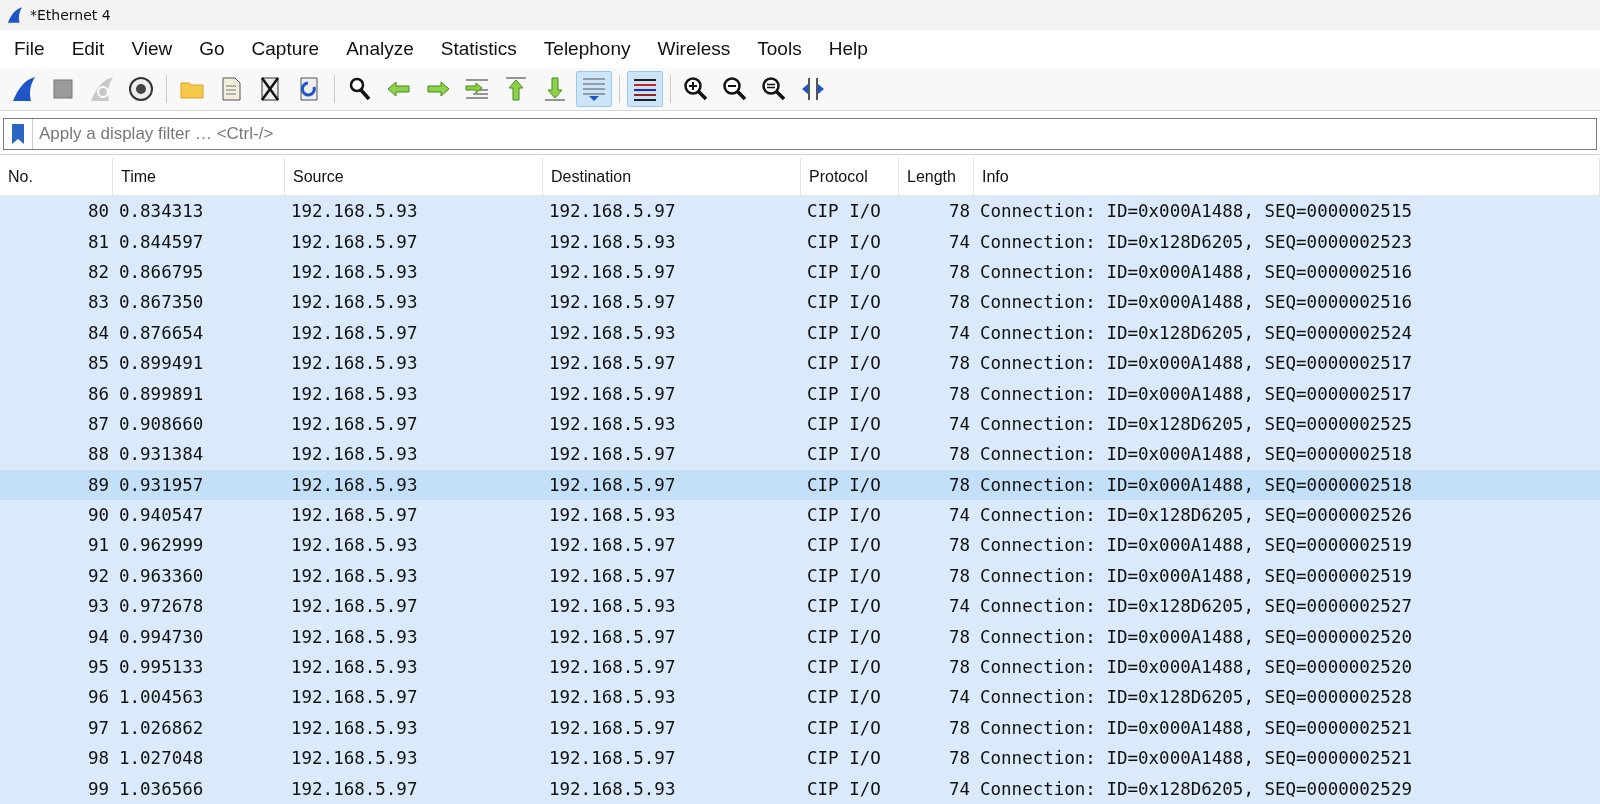 The height and width of the screenshot is (804, 1600). Describe the element at coordinates (1196, 423) in the screenshot. I see `table-cell: Connection: ID=0x128D6205, SEQ=0000002525` at that location.